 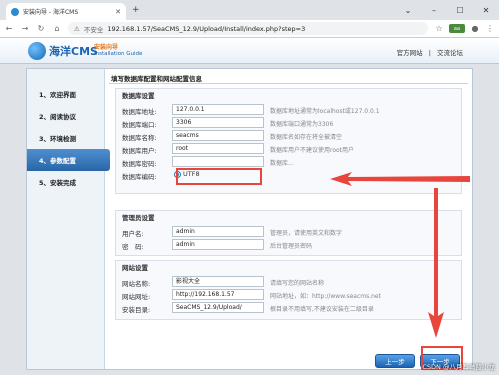 What do you see at coordinates (218, 307) in the screenshot?
I see `install-path-input: SeaCMS_12.9/Upload/` at bounding box center [218, 307].